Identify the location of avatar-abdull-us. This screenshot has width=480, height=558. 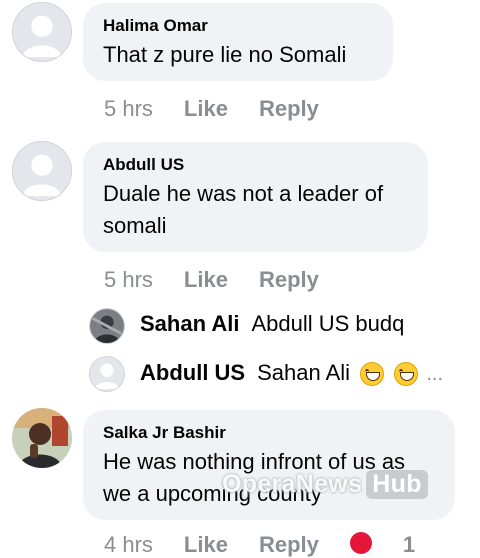
(42, 171).